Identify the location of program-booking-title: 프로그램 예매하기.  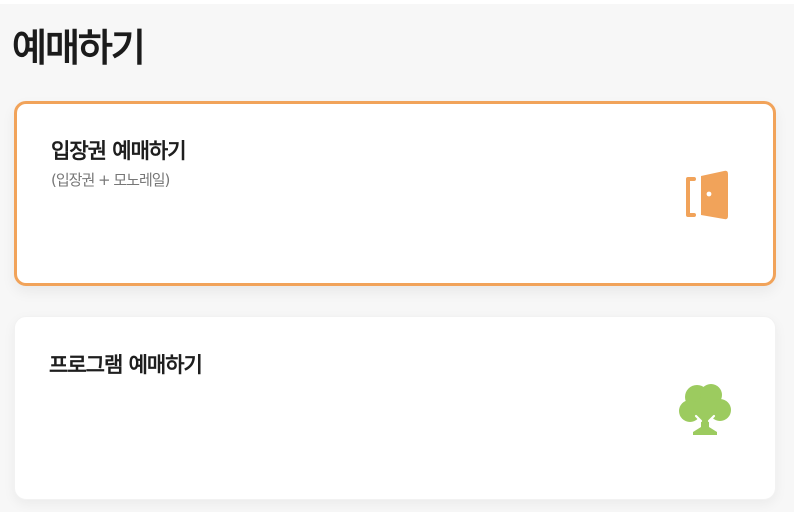
(126, 365).